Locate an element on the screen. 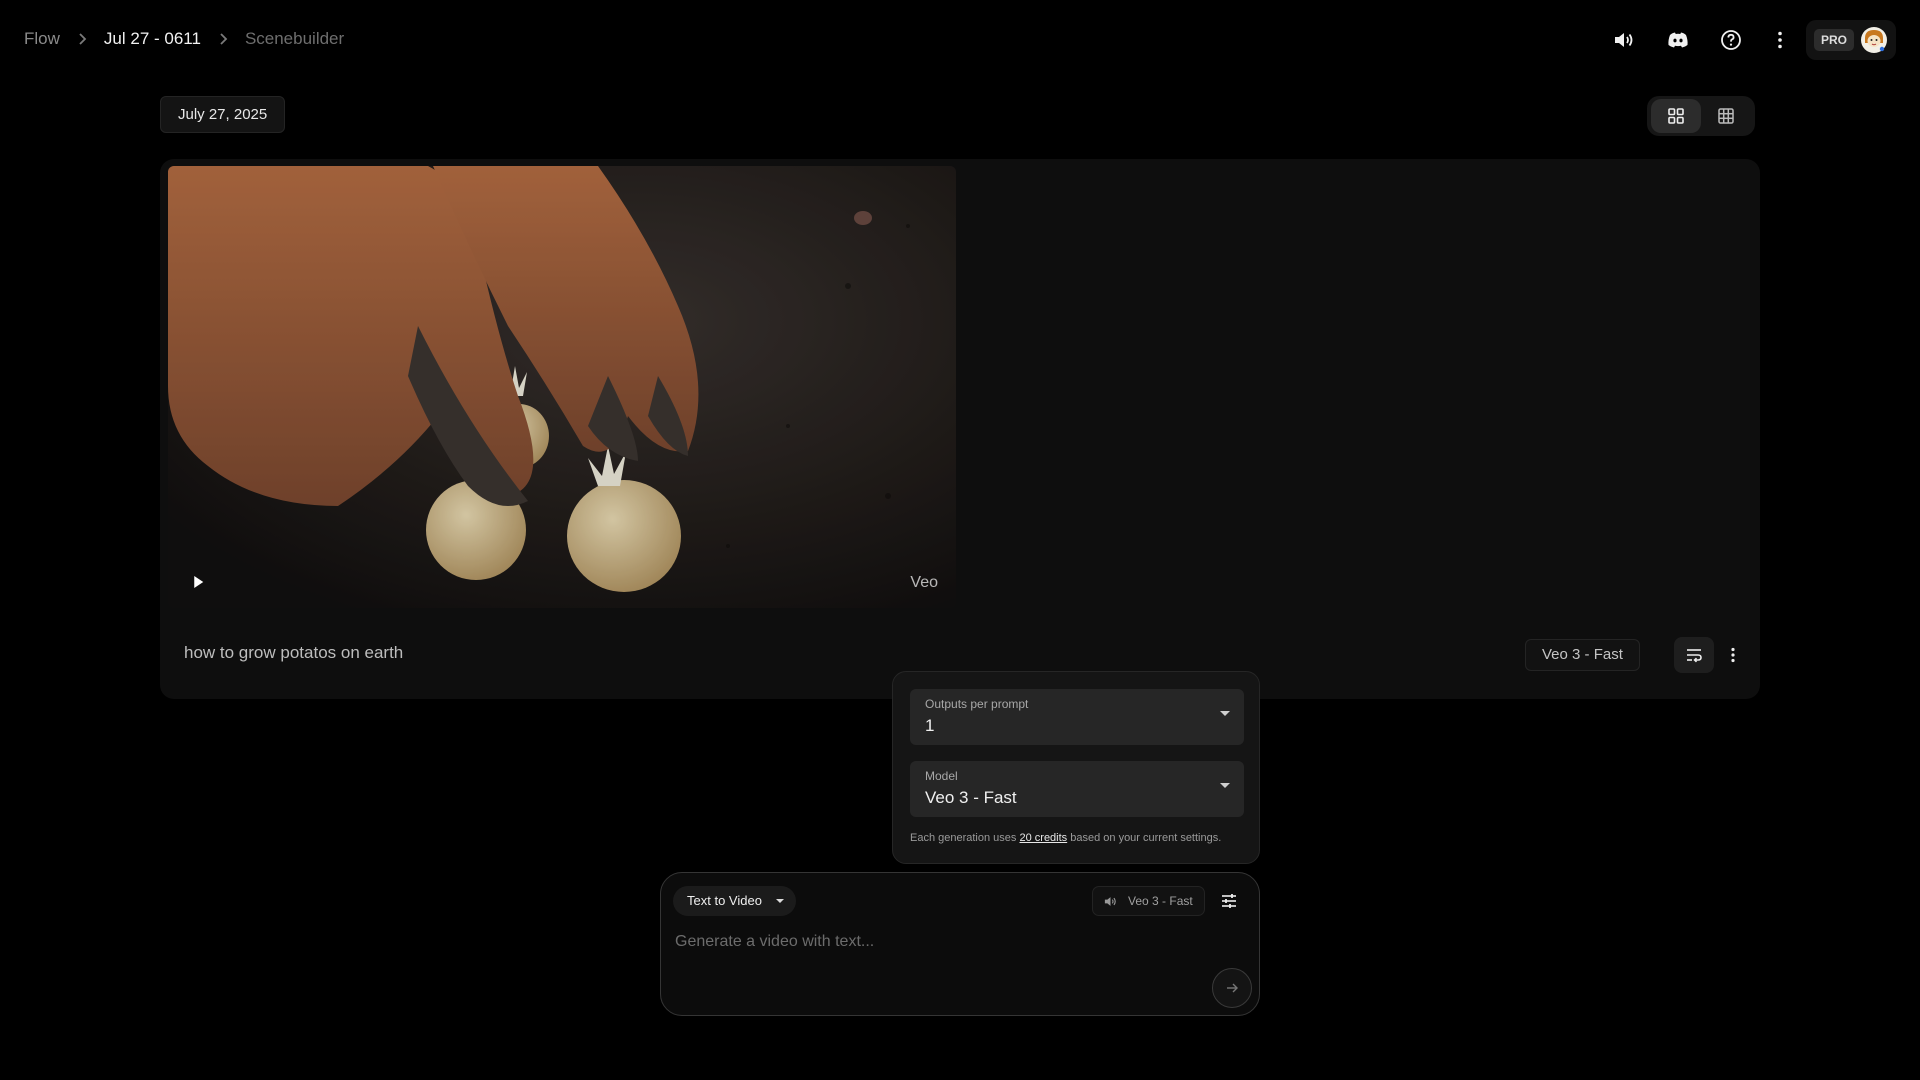  breadcrumb-project: Jul 27 - 0611 is located at coordinates (152, 39).